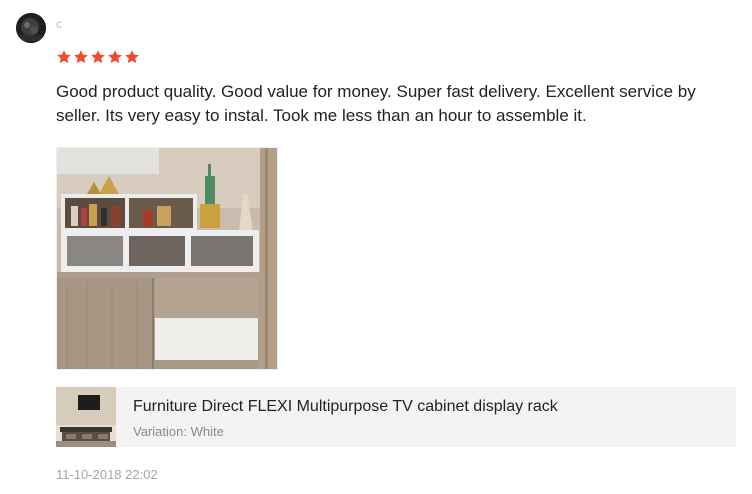 The height and width of the screenshot is (494, 752). What do you see at coordinates (107, 474) in the screenshot?
I see `review-timestamp: 11-10-2018 22:02` at bounding box center [107, 474].